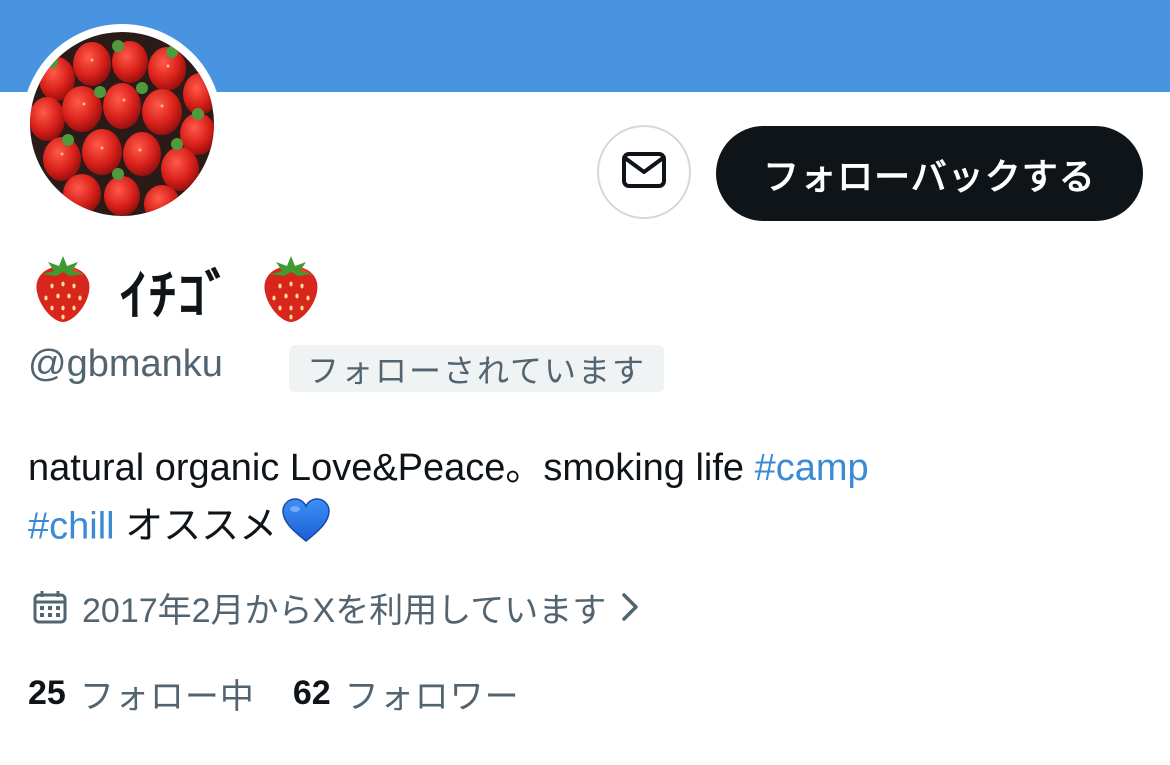 The image size is (1170, 765). Describe the element at coordinates (477, 368) in the screenshot. I see `follows-you-badge: フォローされています` at that location.